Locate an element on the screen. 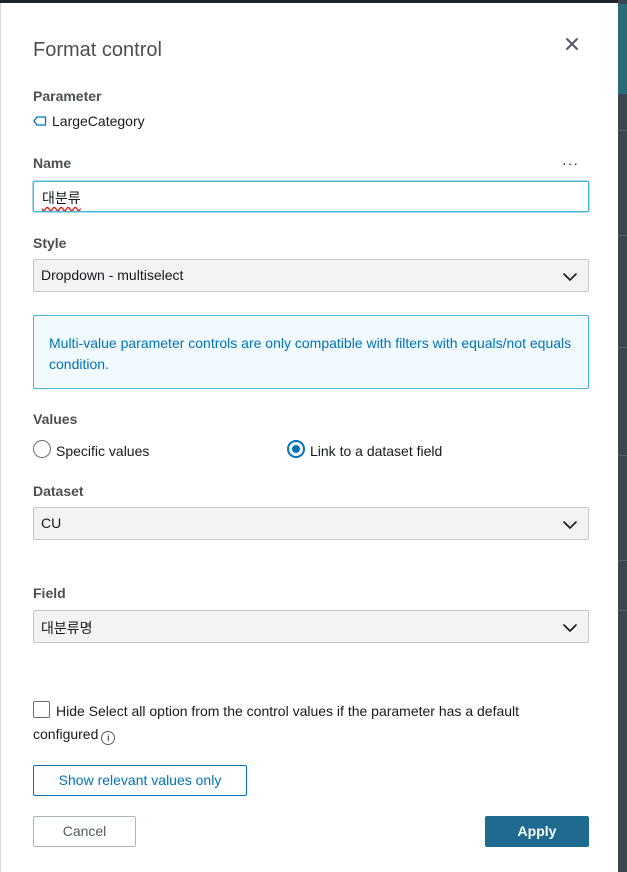  field-select-value: 대분류명 is located at coordinates (67, 628).